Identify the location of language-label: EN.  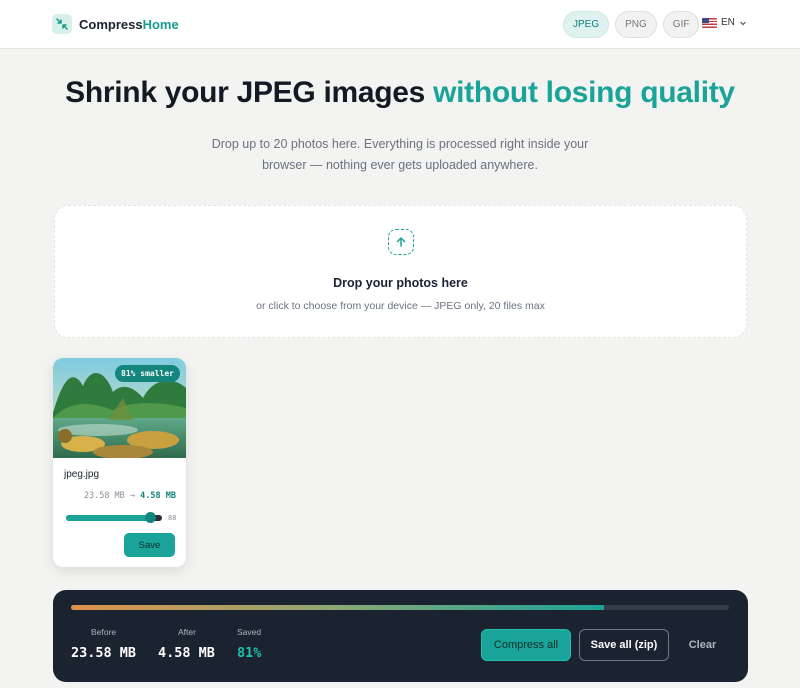
(728, 22).